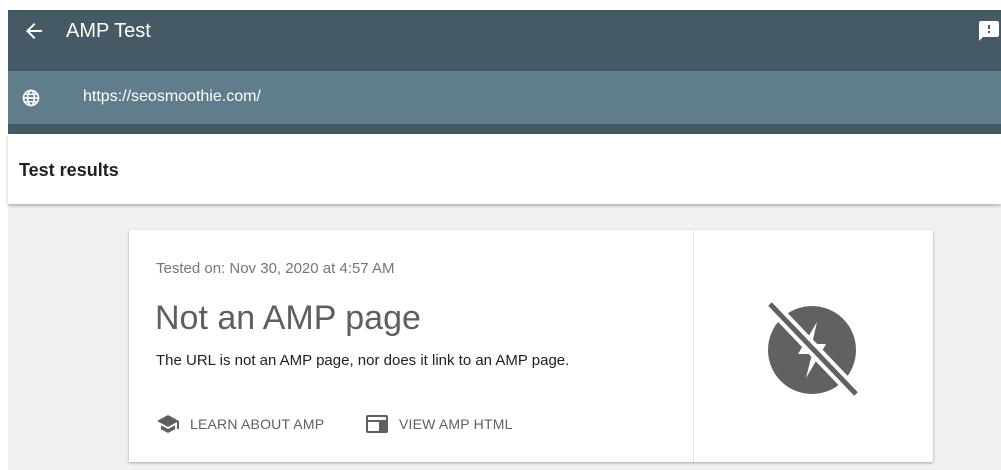 This screenshot has width=1001, height=470. I want to click on url-bar: https://seosmoothie.com/, so click(504, 97).